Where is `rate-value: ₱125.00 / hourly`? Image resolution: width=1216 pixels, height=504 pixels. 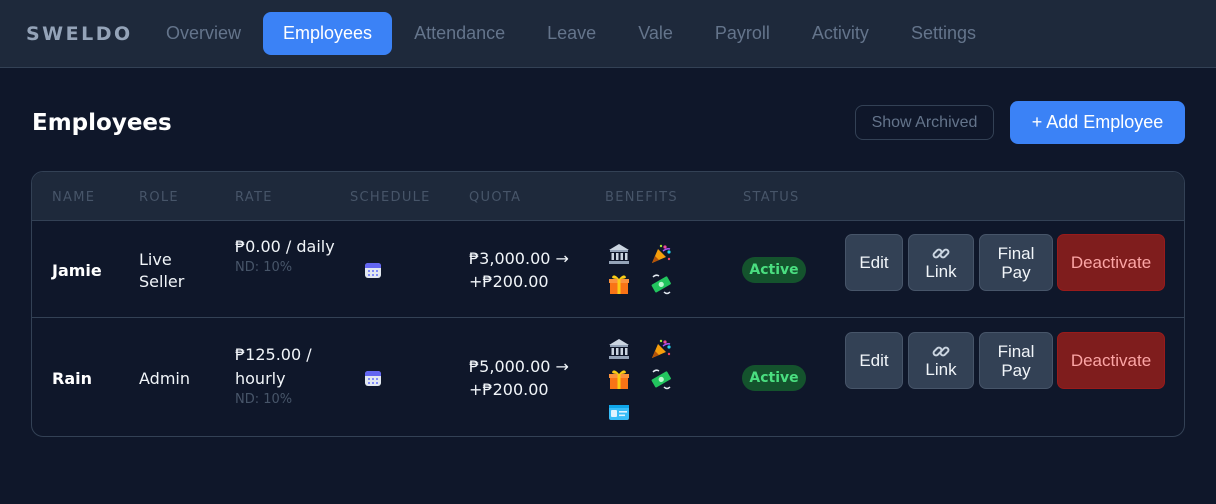
rate-value: ₱125.00 / hourly is located at coordinates (273, 366).